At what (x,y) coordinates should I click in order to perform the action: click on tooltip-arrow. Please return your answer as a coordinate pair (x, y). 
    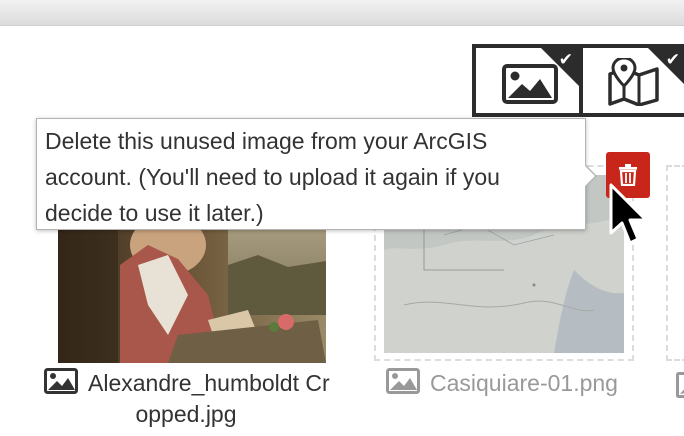
    Looking at the image, I should click on (589, 176).